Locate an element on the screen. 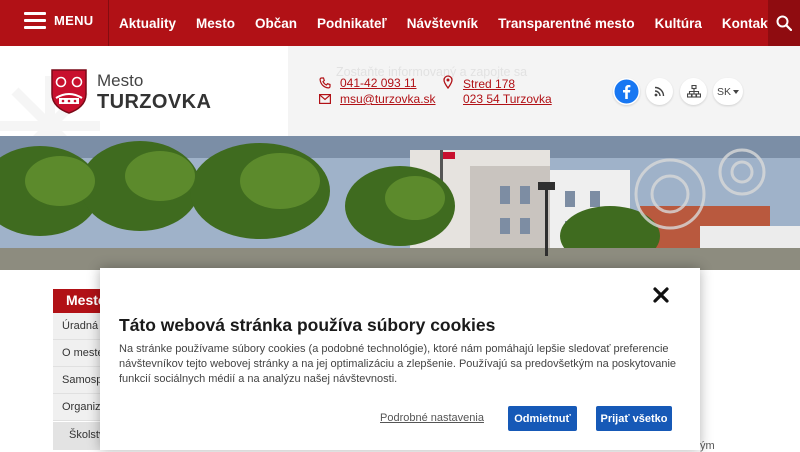 The width and height of the screenshot is (800, 452). caret-down-icon is located at coordinates (736, 91).